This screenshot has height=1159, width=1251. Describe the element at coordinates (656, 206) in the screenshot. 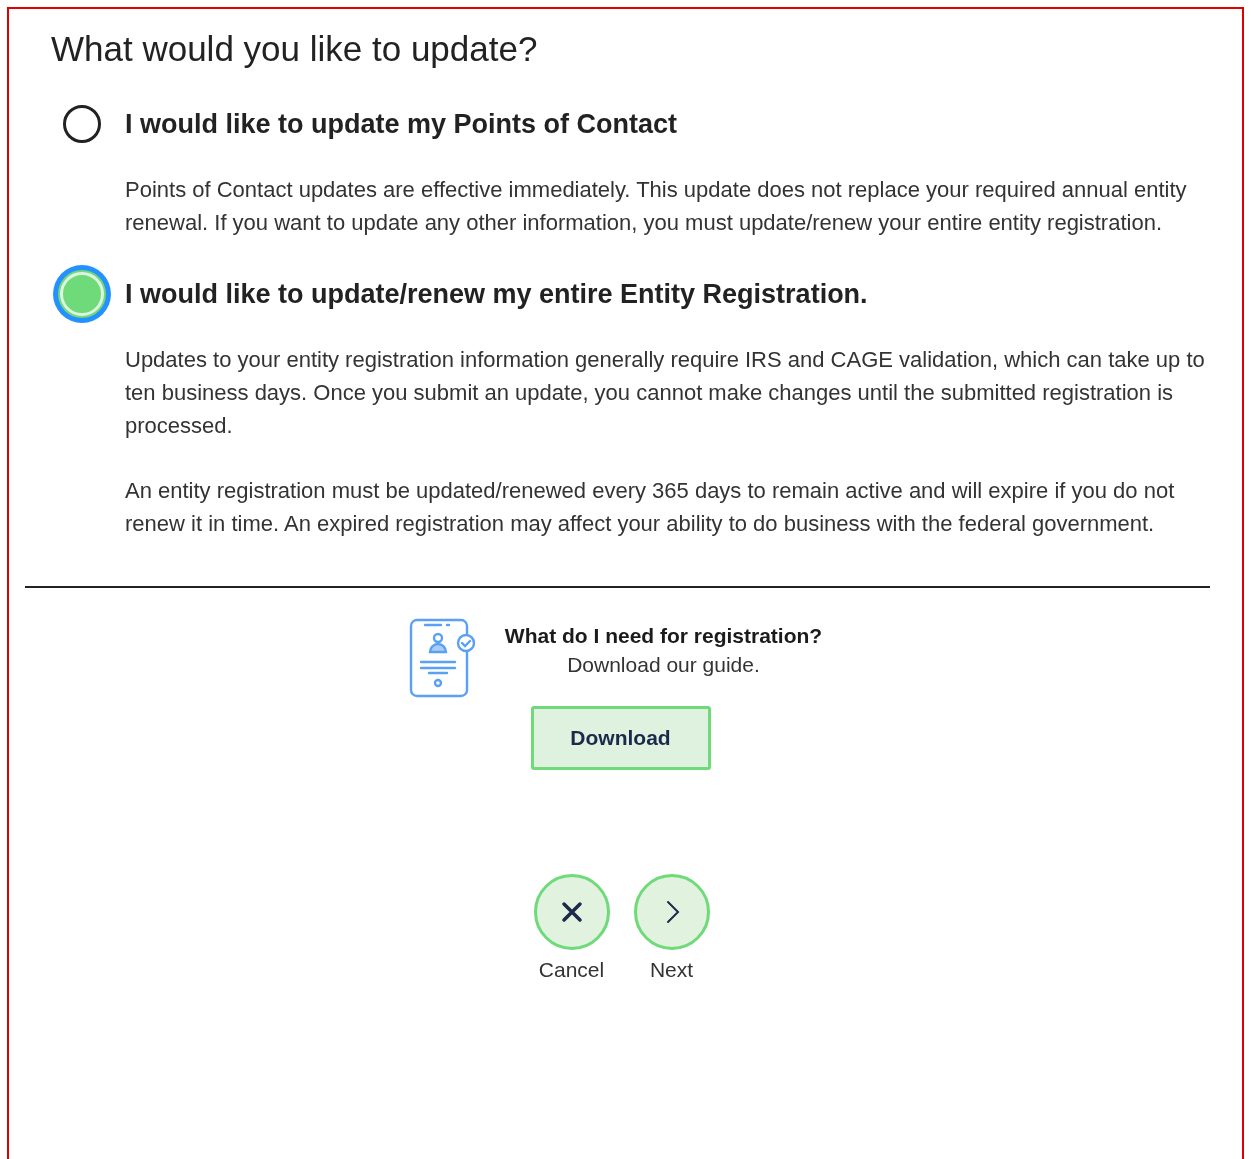

I see `option-description: Points of Contact updates are effective immediately. This update does not replace your required annual entity renewal. If you want to update any other information, you must update/renew your entire entity registration.` at that location.